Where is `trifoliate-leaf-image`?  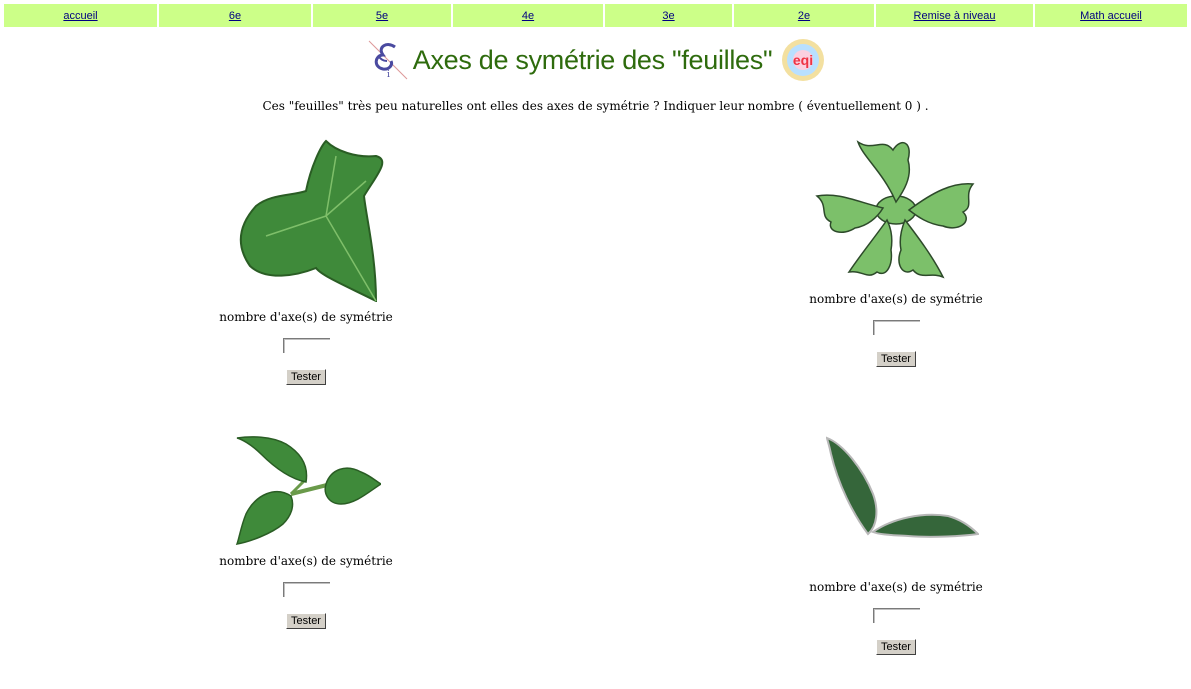 trifoliate-leaf-image is located at coordinates (308, 490).